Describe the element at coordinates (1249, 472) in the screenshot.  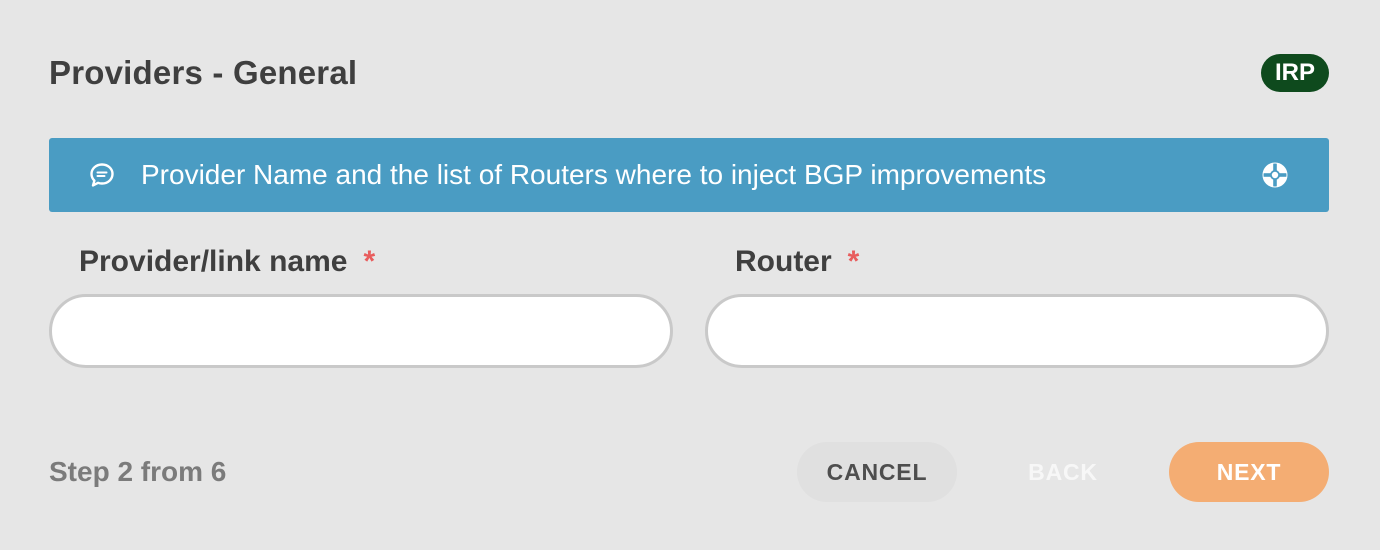
I see `next-button: NEXT` at that location.